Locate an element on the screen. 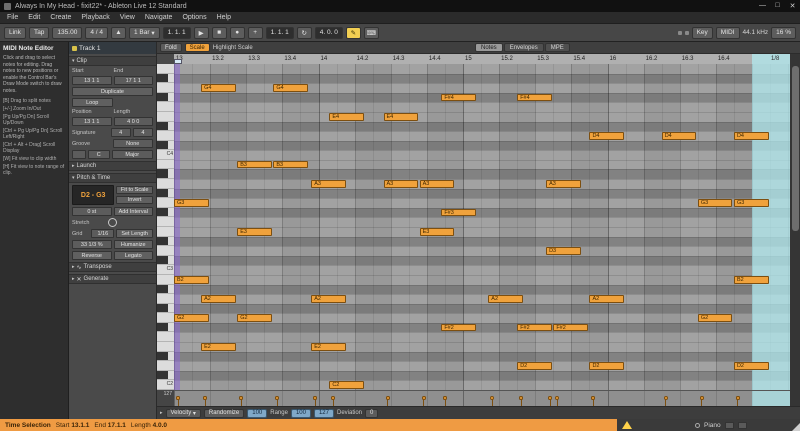 This screenshot has height=431, width=800. midi-note: G3 is located at coordinates (715, 203).